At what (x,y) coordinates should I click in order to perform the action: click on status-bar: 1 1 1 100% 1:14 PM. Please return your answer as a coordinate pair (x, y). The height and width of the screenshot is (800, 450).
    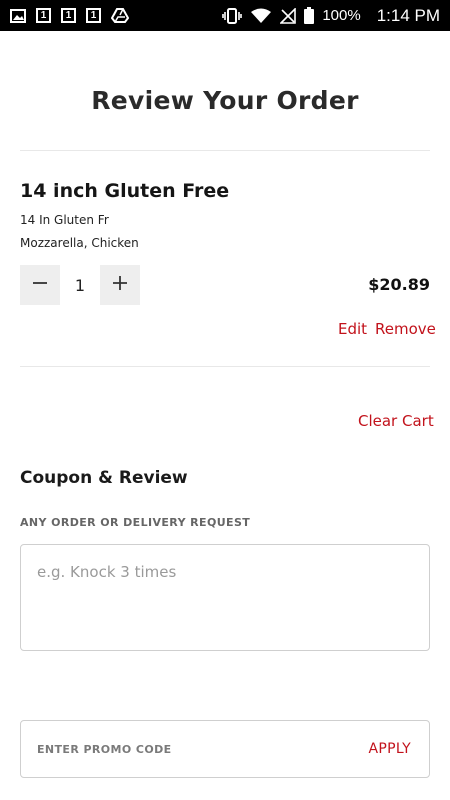
    Looking at the image, I should click on (225, 15).